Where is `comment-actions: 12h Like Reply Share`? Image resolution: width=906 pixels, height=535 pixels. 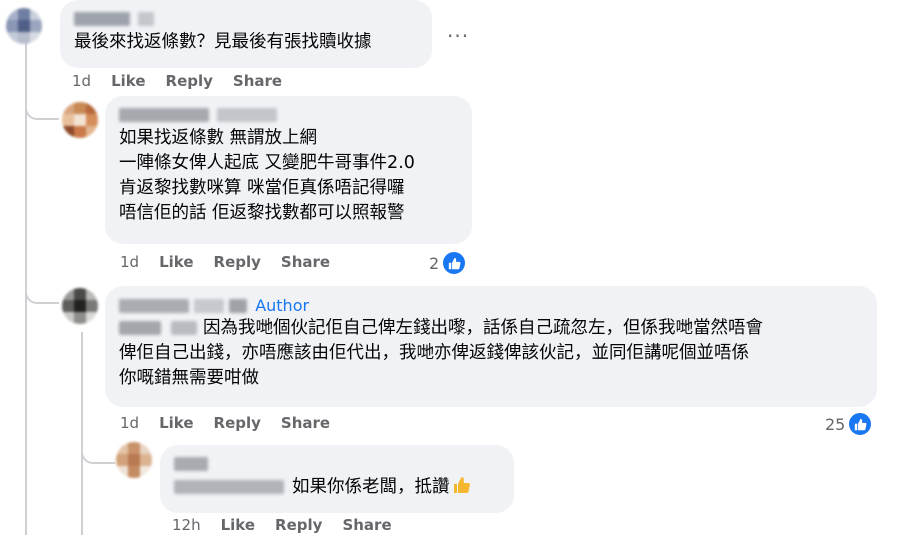 comment-actions: 12h Like Reply Share is located at coordinates (292, 525).